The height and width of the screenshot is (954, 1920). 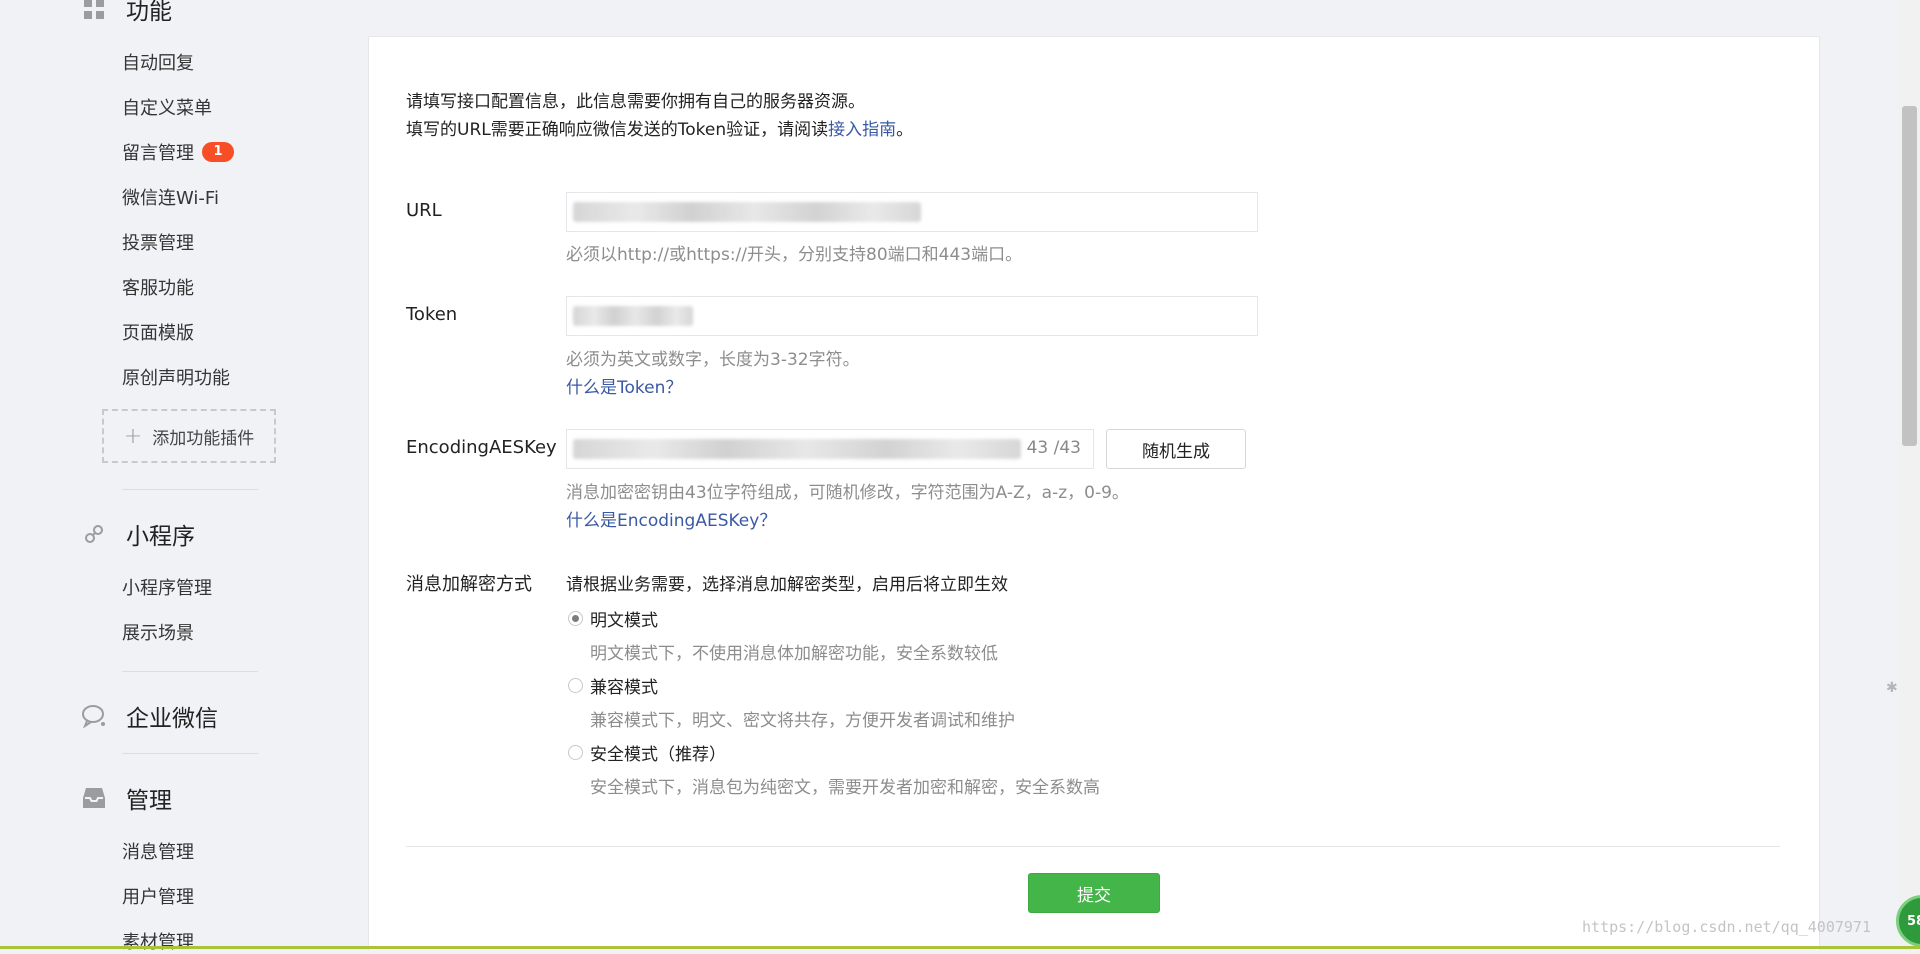 I want to click on token-label: Token, so click(x=432, y=314).